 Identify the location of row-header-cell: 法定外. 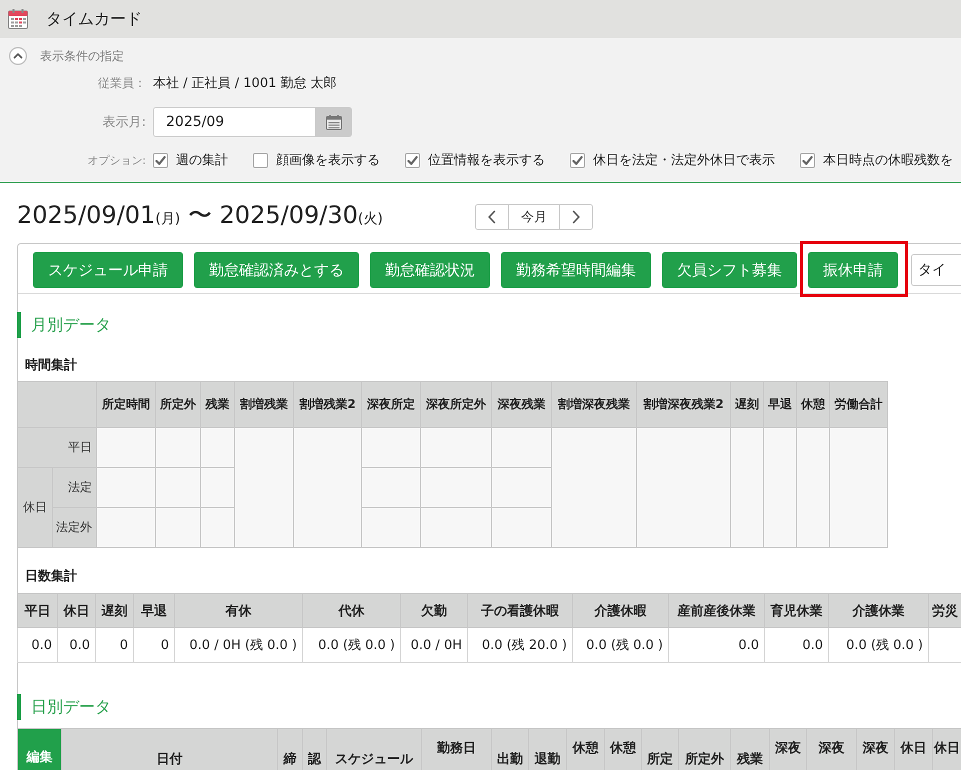
(74, 528).